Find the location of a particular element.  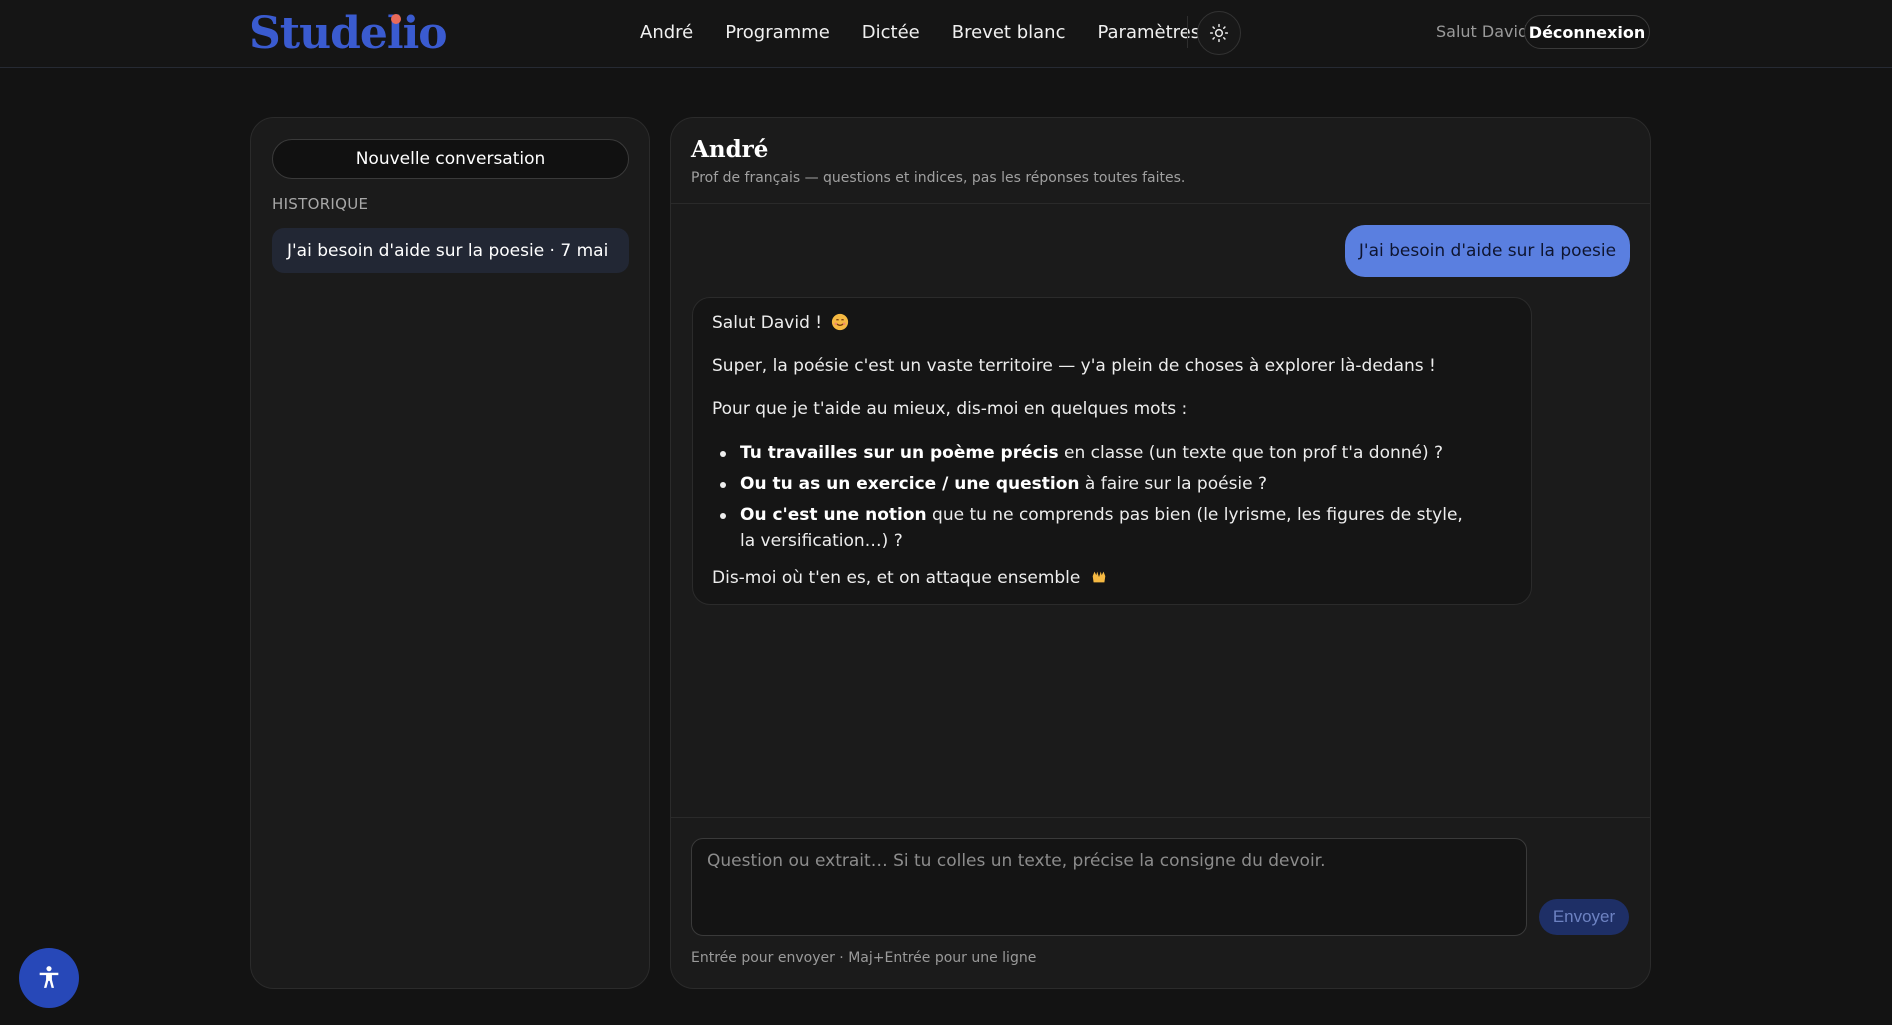

sun-icon is located at coordinates (1219, 33).